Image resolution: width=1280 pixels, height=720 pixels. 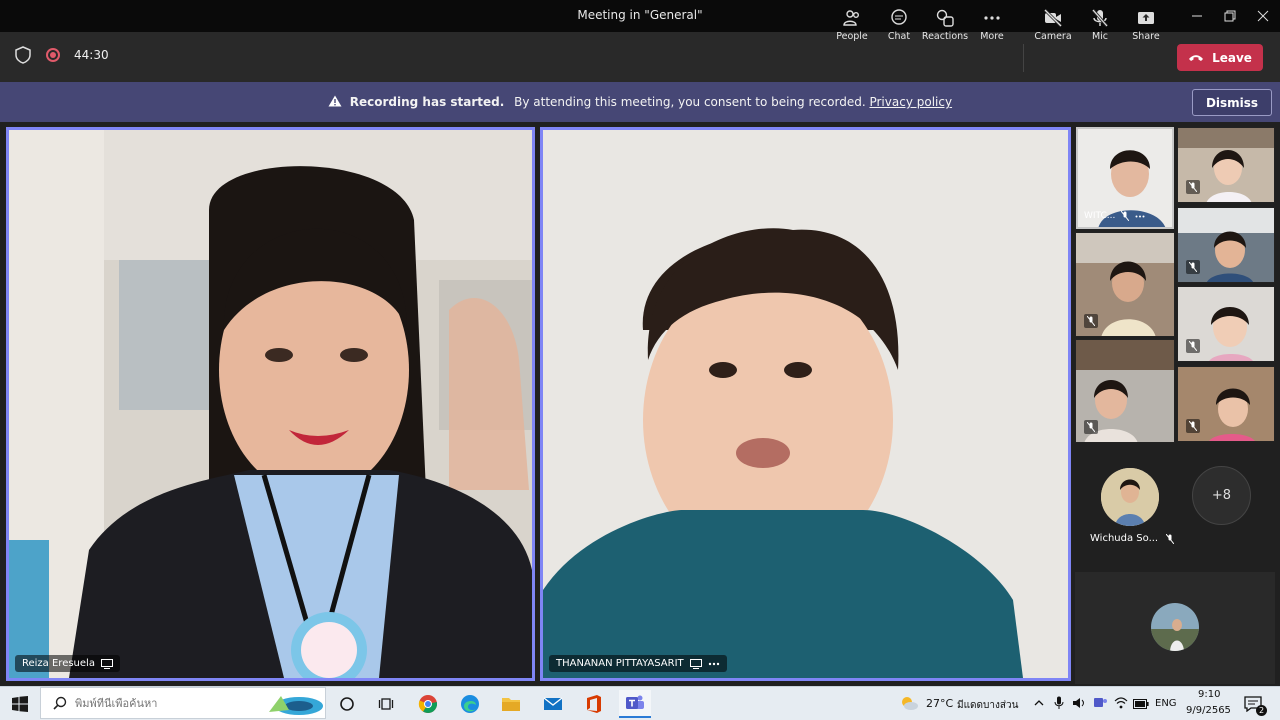 I want to click on close-icon, so click(x=1263, y=16).